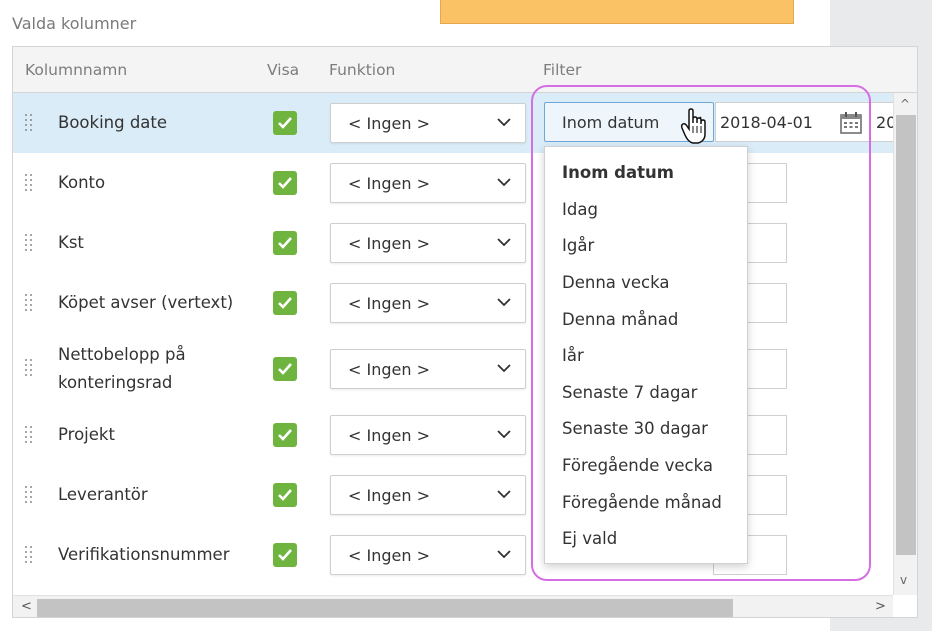 This screenshot has width=932, height=631. What do you see at coordinates (122, 354) in the screenshot?
I see `column-name: Nettobelopp på` at bounding box center [122, 354].